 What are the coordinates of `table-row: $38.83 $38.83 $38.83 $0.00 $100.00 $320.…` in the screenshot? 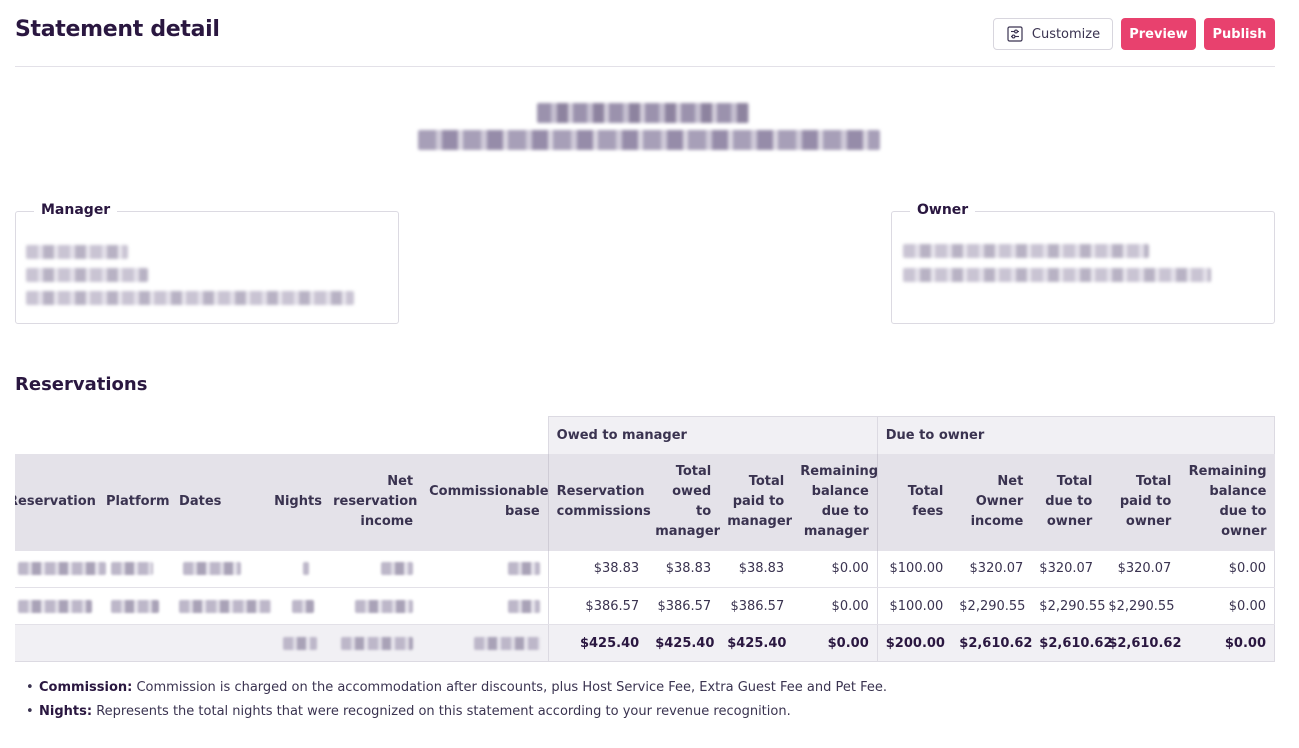 It's located at (645, 569).